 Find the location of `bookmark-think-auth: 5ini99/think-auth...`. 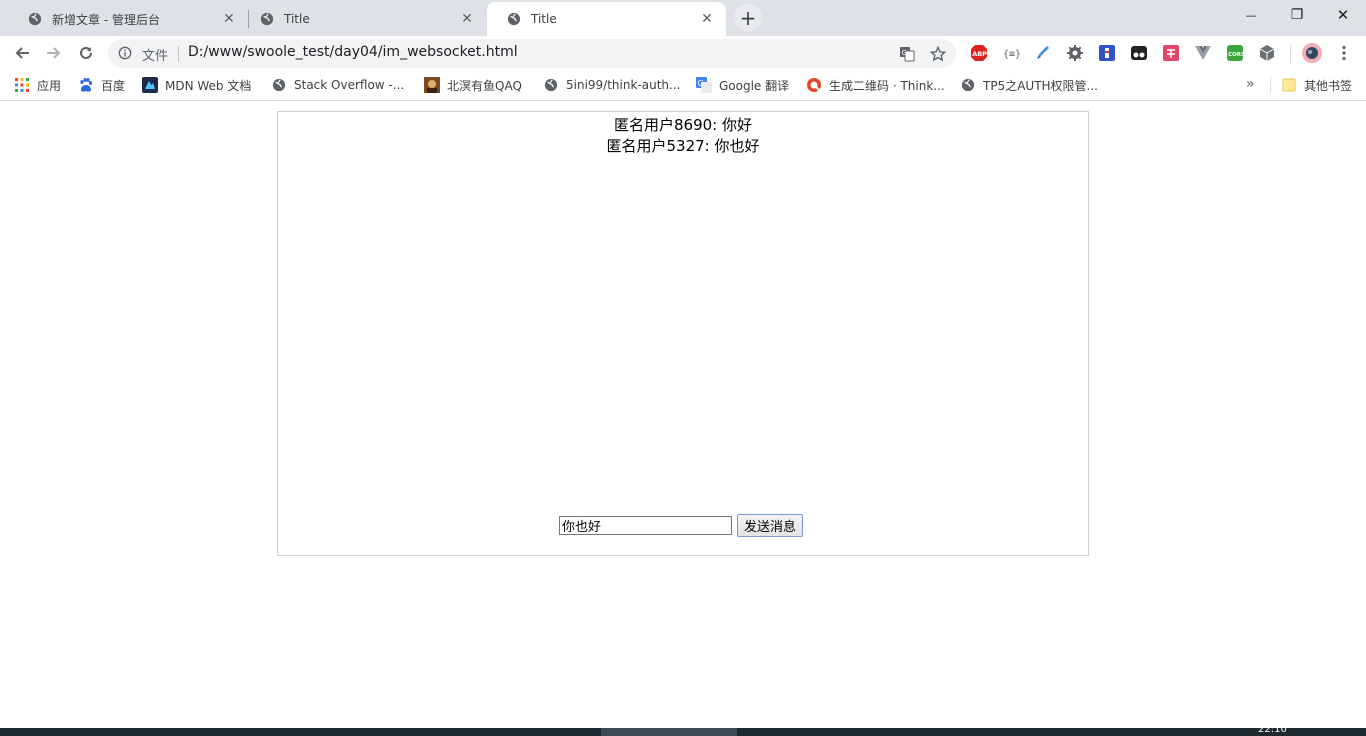

bookmark-think-auth: 5ini99/think-auth... is located at coordinates (611, 85).